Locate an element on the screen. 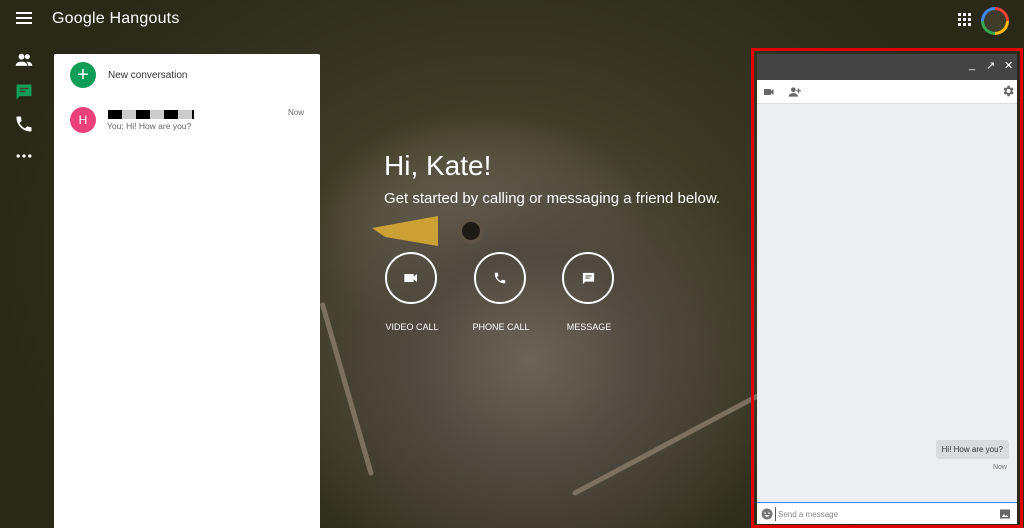 The height and width of the screenshot is (528, 1024). message-time: Now is located at coordinates (999, 467).